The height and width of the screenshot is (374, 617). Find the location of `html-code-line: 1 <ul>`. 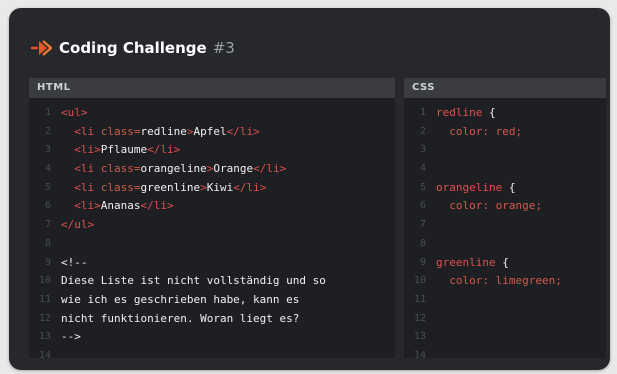

html-code-line: 1 <ul> is located at coordinates (212, 113).